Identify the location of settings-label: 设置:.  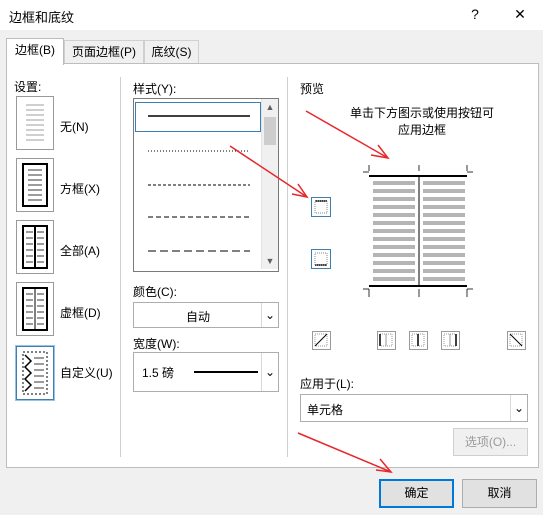
(28, 87).